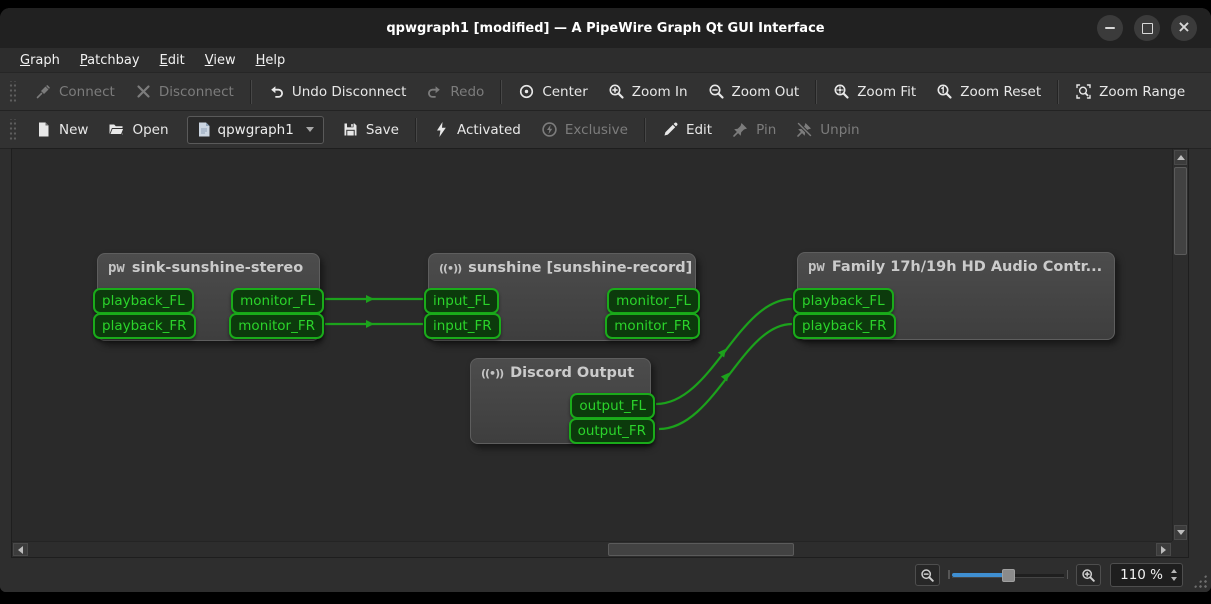 Image resolution: width=1211 pixels, height=604 pixels. Describe the element at coordinates (687, 129) in the screenshot. I see `edit-button: Edit` at that location.